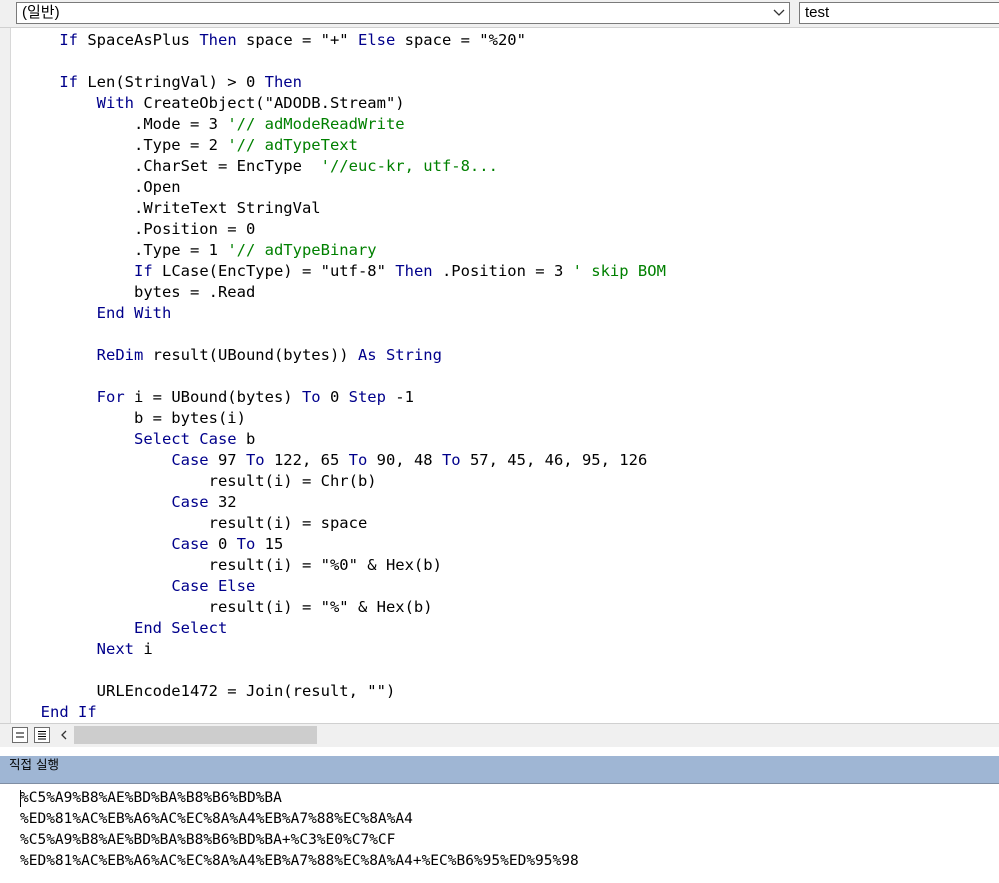 This screenshot has height=883, width=999. I want to click on code-text: Len(StringVal) > 0, so click(171, 82).